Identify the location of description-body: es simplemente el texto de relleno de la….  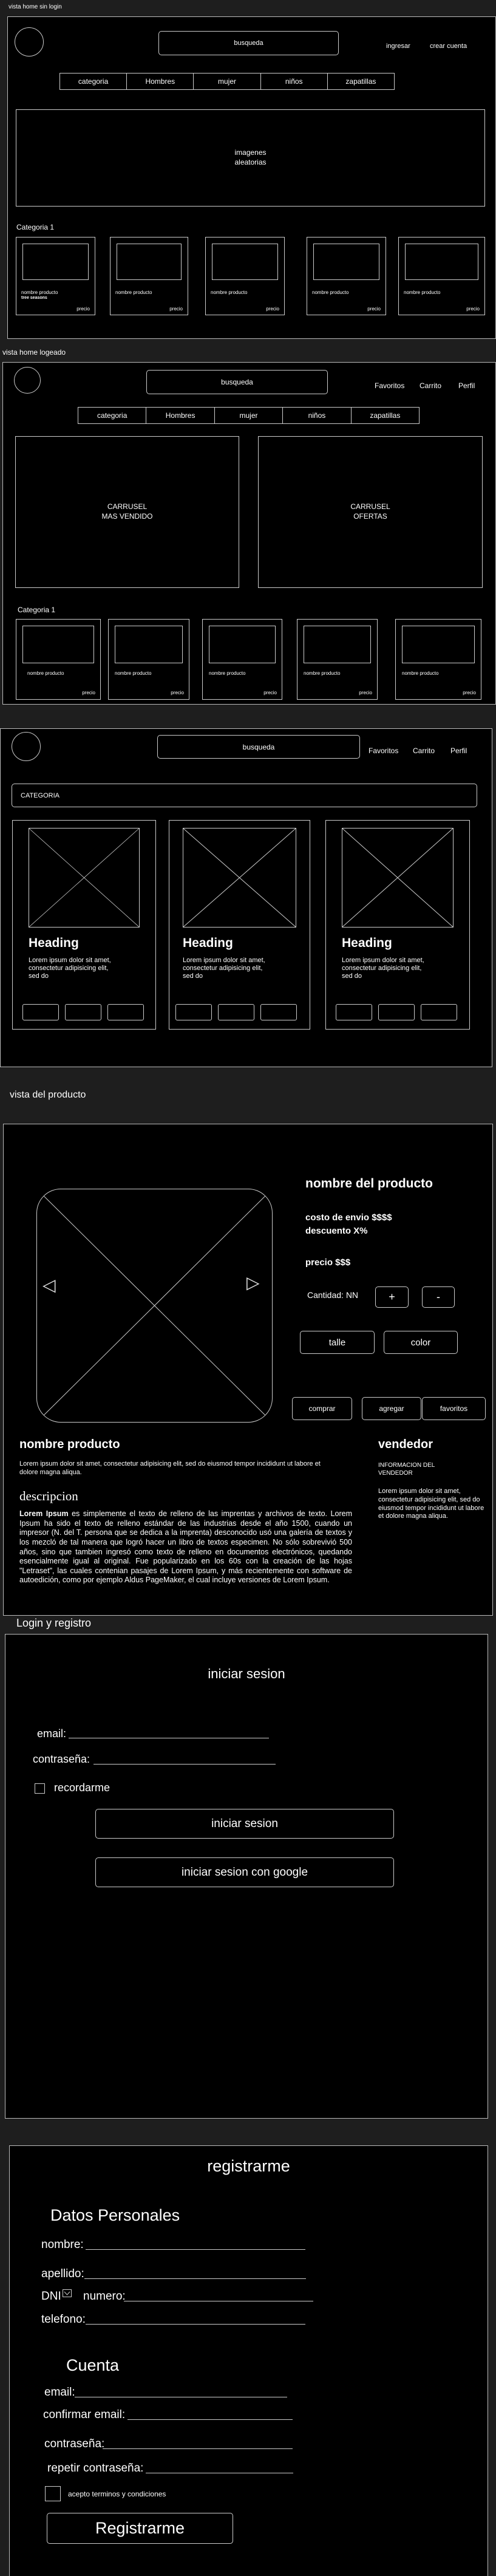
(185, 1547).